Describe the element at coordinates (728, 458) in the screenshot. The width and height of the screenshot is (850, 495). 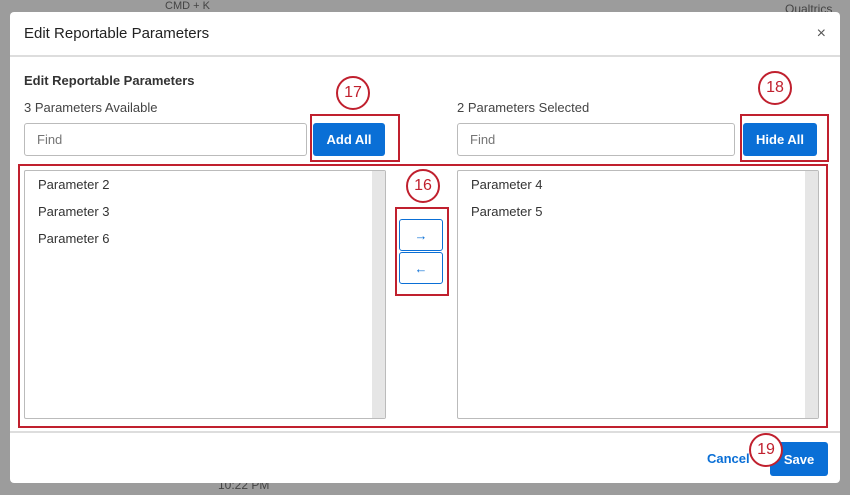
I see `cancel-button: Cancel` at that location.